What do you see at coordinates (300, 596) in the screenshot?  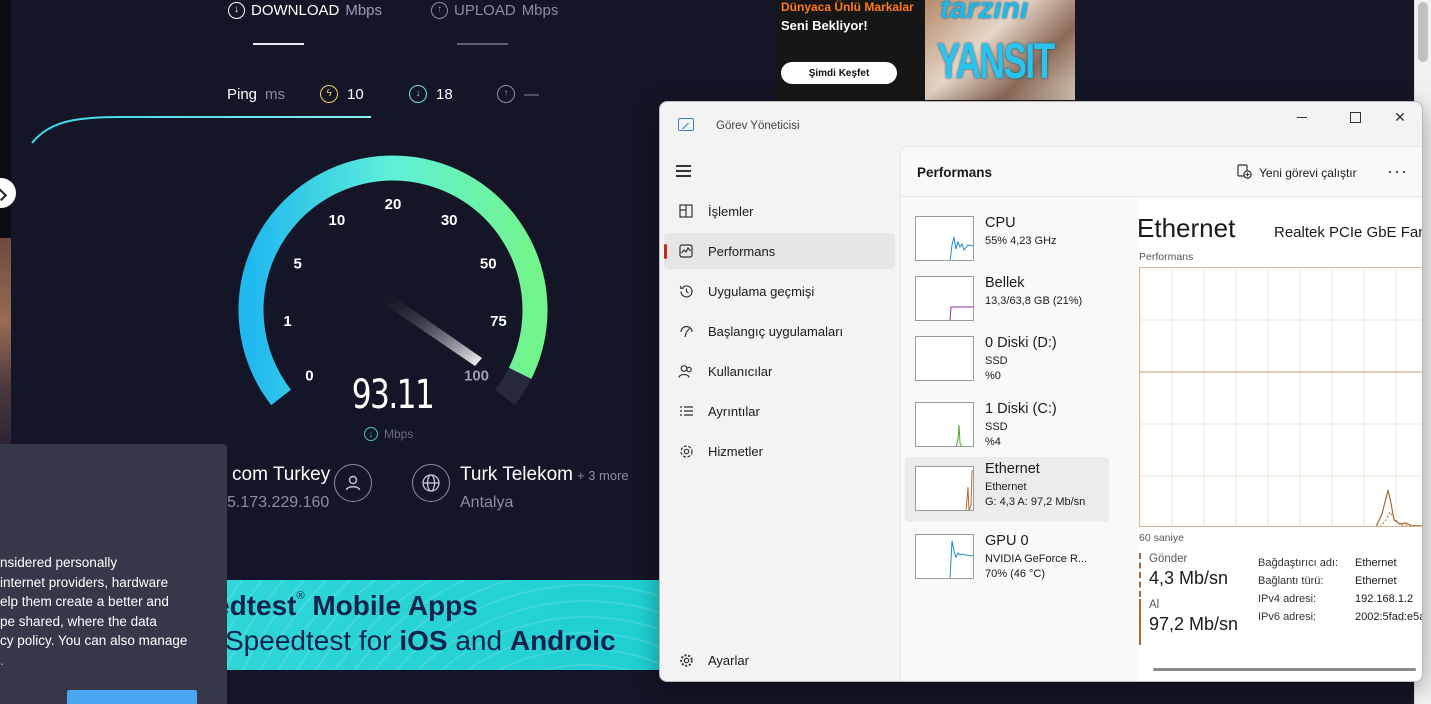 I see `banner-registered-mark: ®` at bounding box center [300, 596].